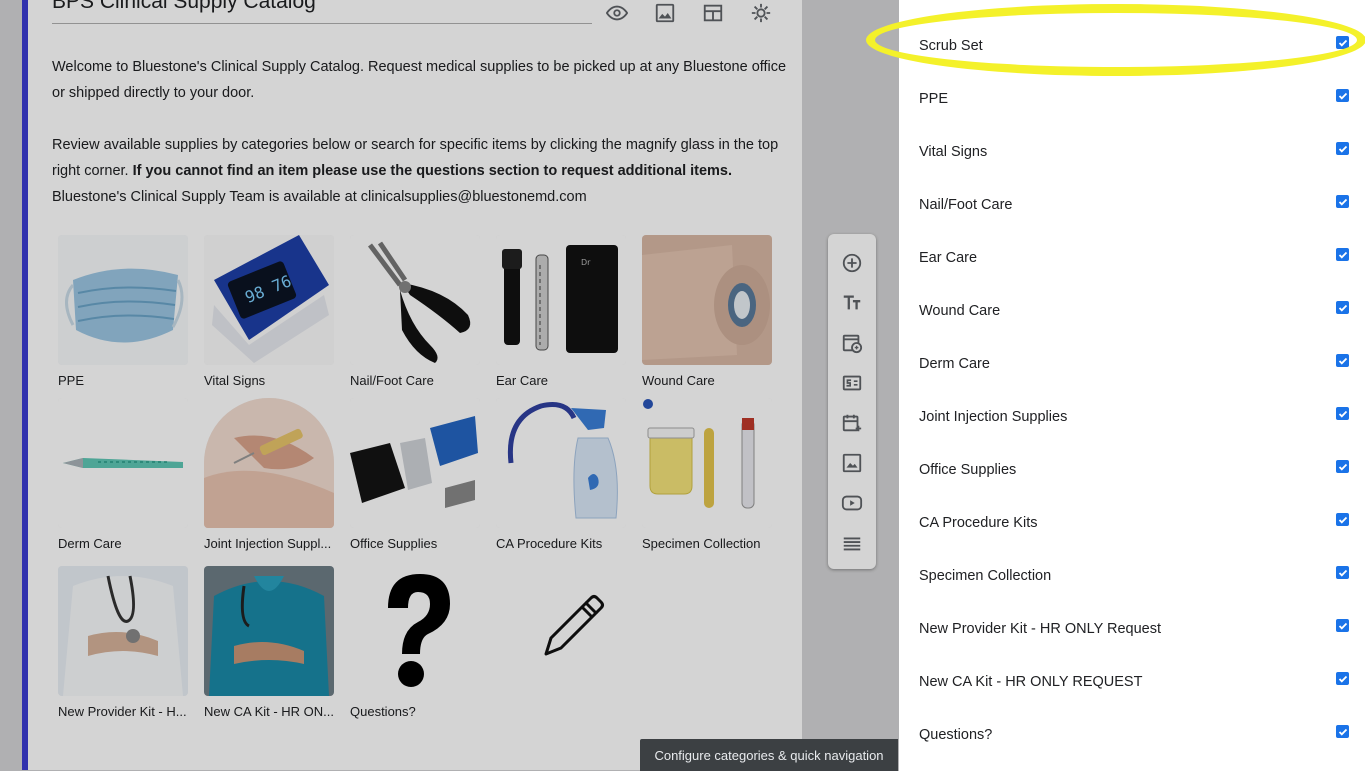  I want to click on stapler-image, so click(415, 463).